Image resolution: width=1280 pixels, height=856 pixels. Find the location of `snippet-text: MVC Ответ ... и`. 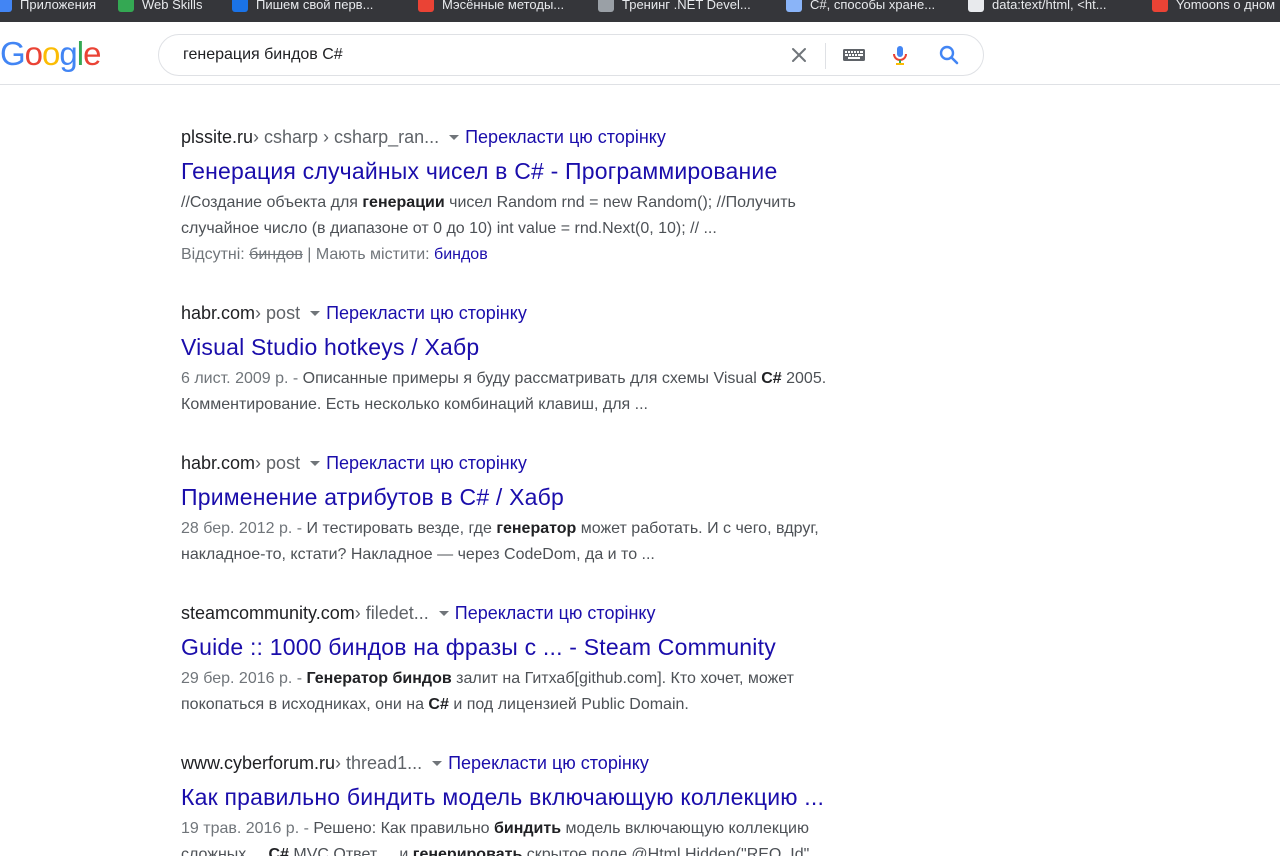

snippet-text: MVC Ответ ... и is located at coordinates (350, 851).